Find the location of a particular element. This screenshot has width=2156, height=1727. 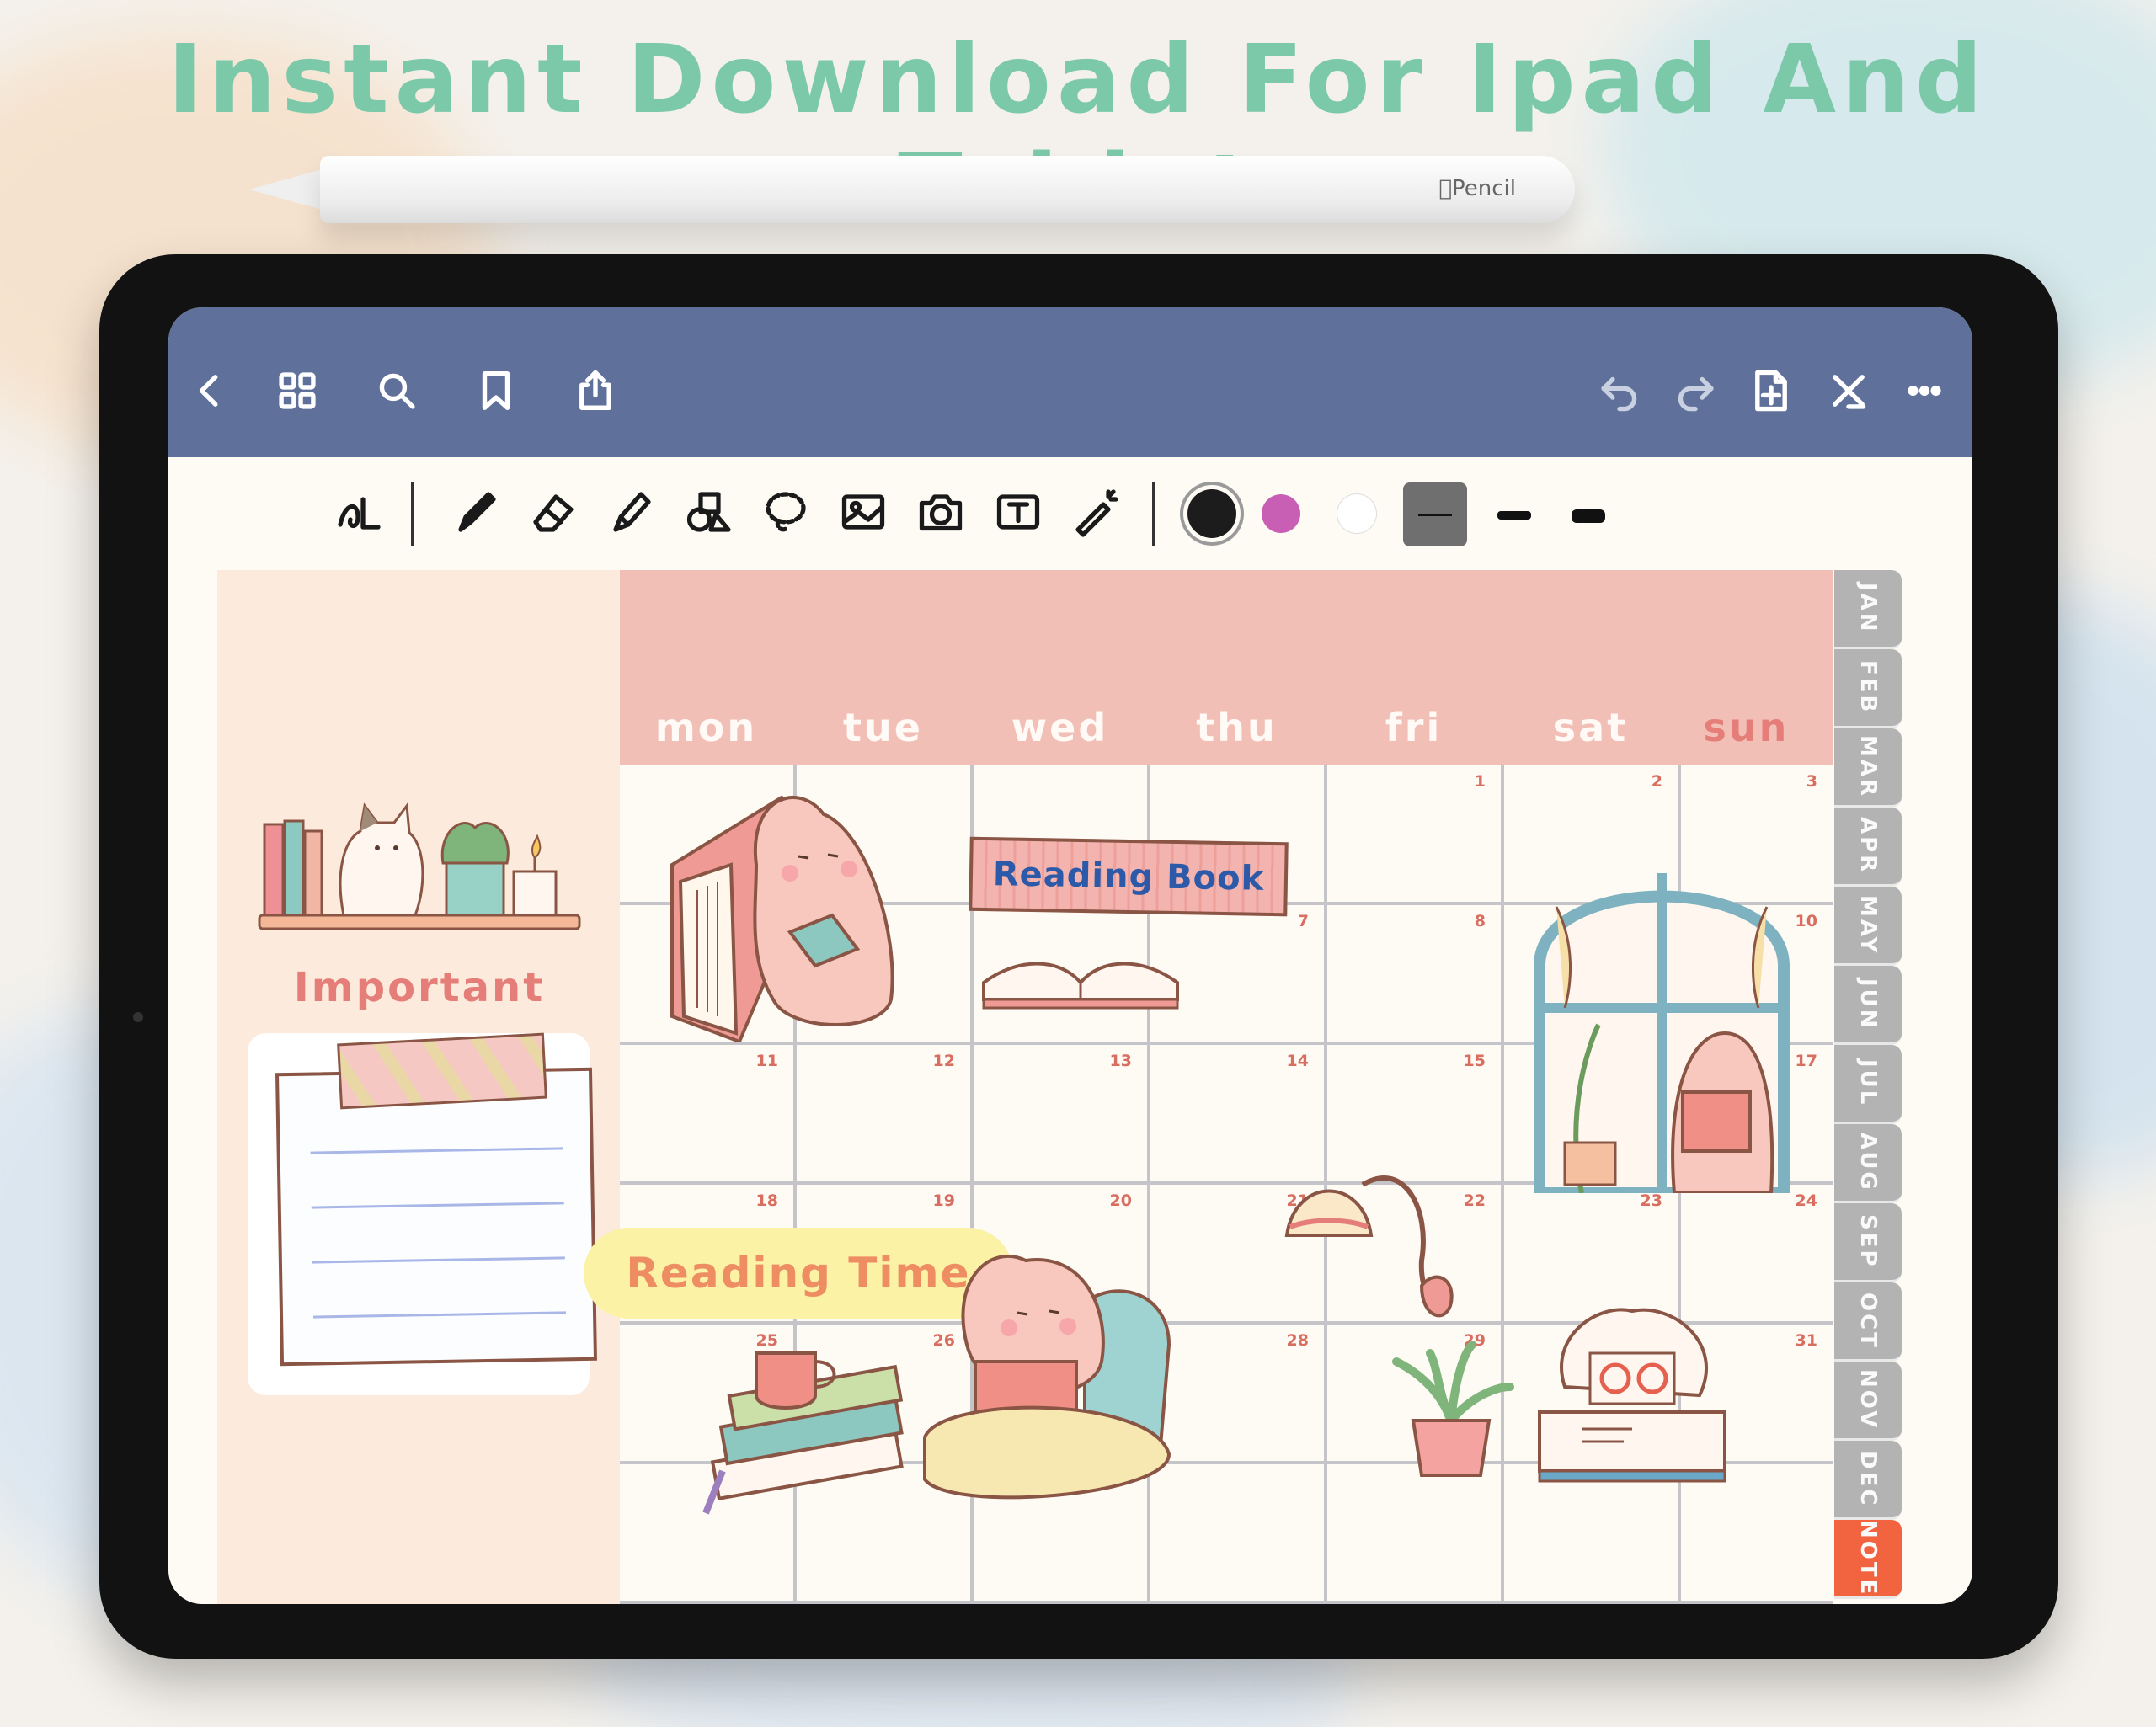

more-icon is located at coordinates (1924, 391).